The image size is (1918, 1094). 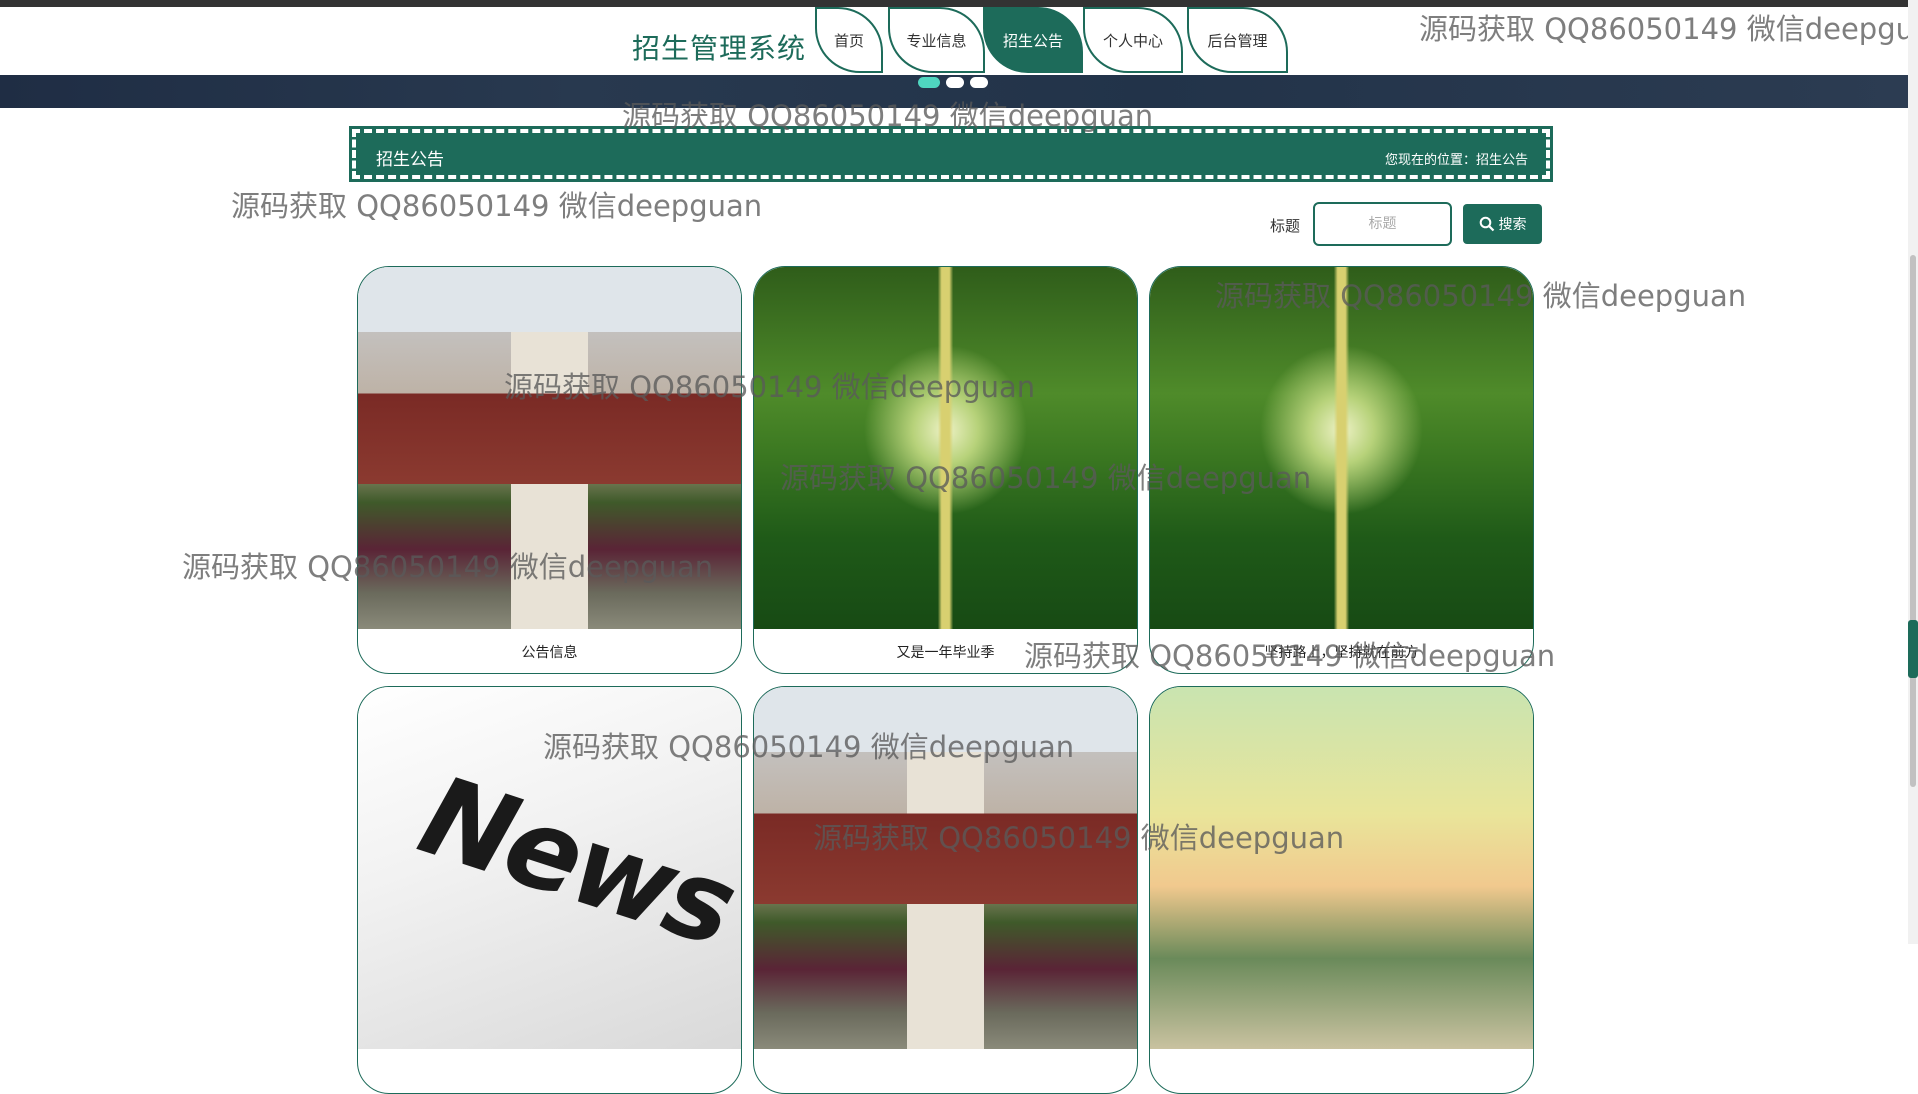 What do you see at coordinates (1382, 224) in the screenshot?
I see `search-input` at bounding box center [1382, 224].